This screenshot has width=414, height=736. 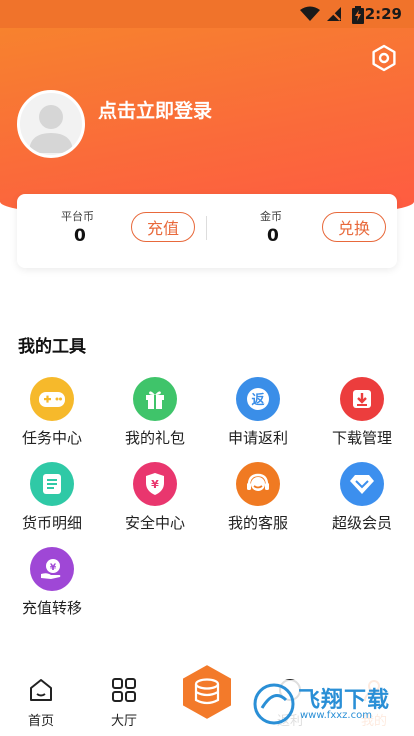 What do you see at coordinates (361, 438) in the screenshot?
I see `tool-label: 下载管理` at bounding box center [361, 438].